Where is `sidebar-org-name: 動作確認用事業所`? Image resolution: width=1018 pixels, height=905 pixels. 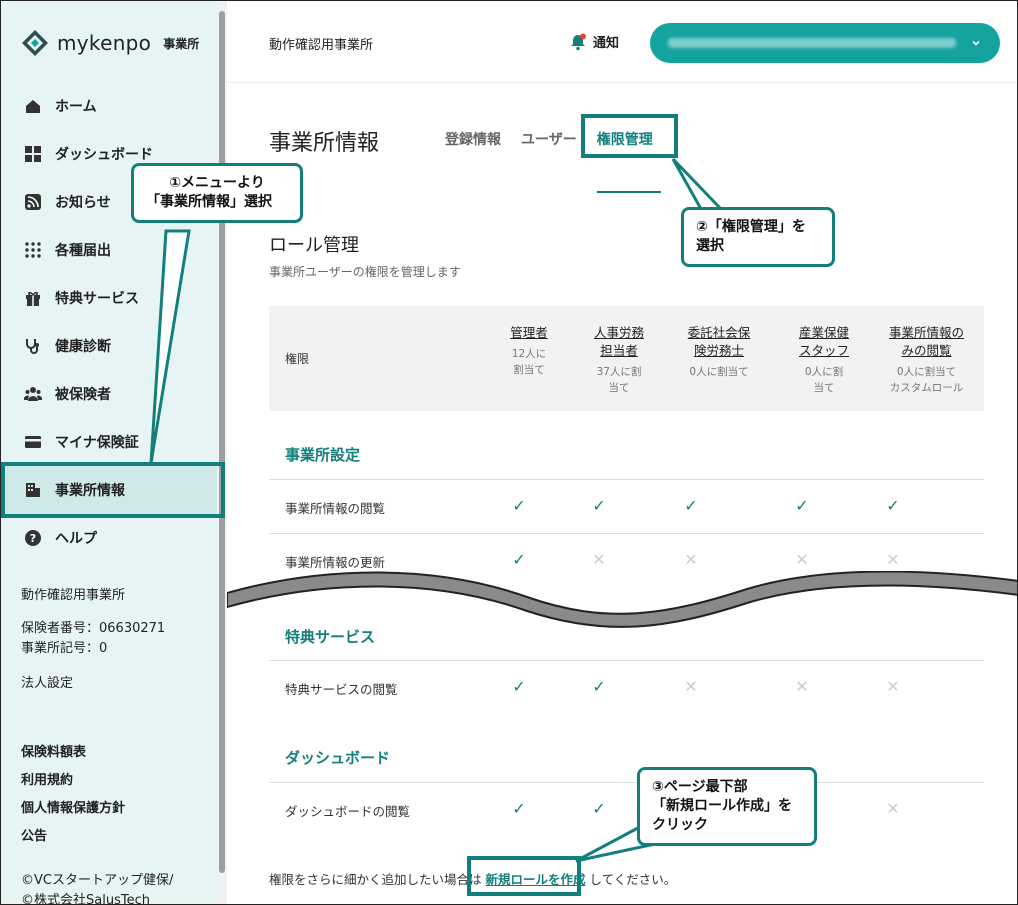 sidebar-org-name: 動作確認用事業所 is located at coordinates (73, 595).